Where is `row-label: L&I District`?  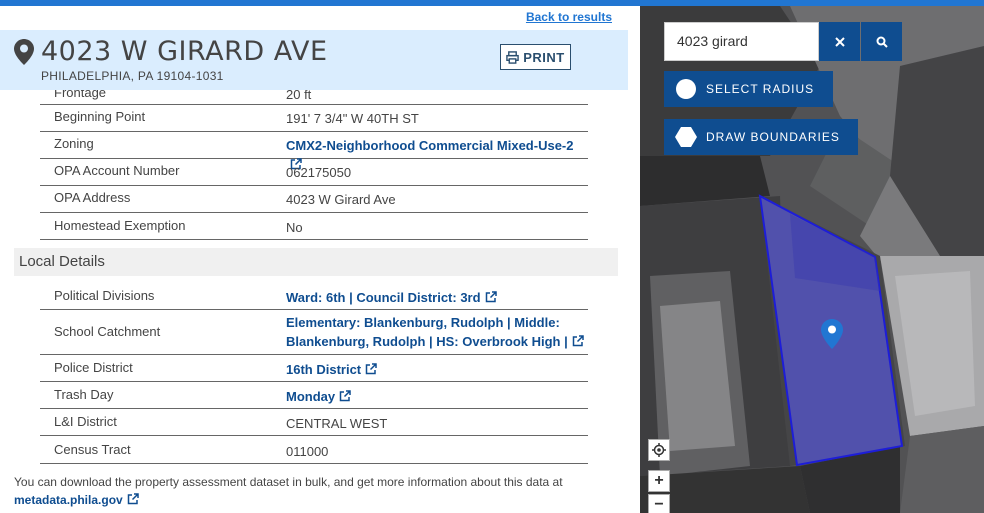 row-label: L&I District is located at coordinates (85, 421).